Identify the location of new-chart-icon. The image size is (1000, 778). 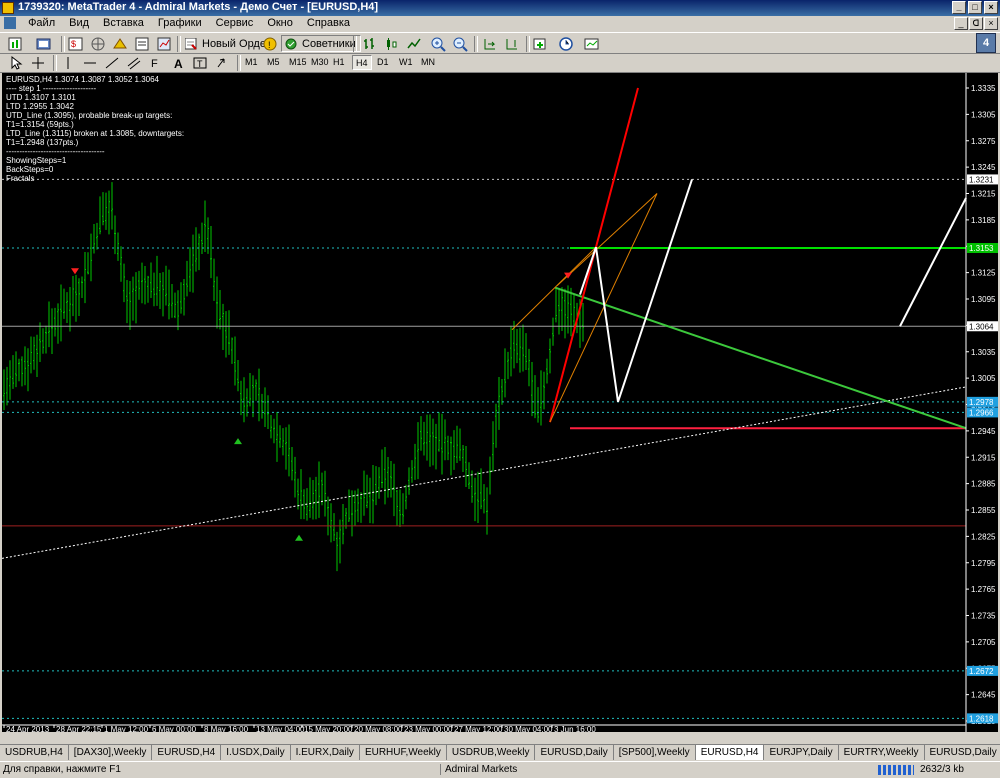
(16, 44).